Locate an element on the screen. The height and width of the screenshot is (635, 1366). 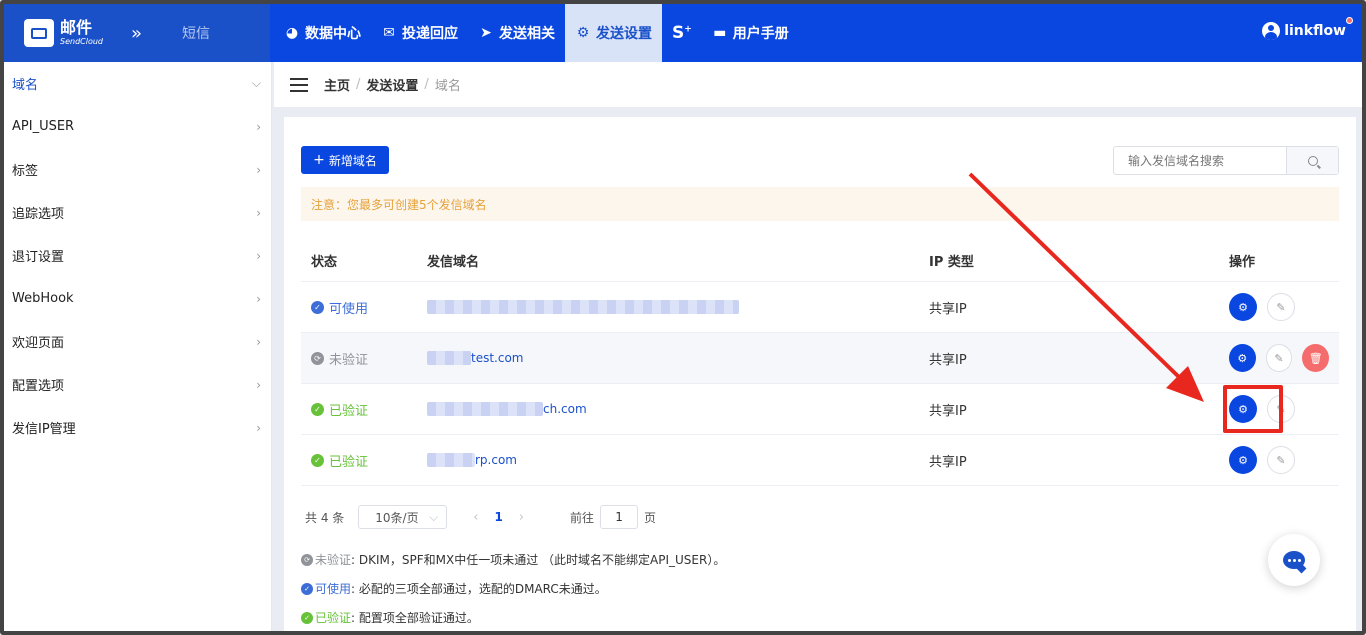
row-actions: ⚙ ✎ is located at coordinates (1284, 460).